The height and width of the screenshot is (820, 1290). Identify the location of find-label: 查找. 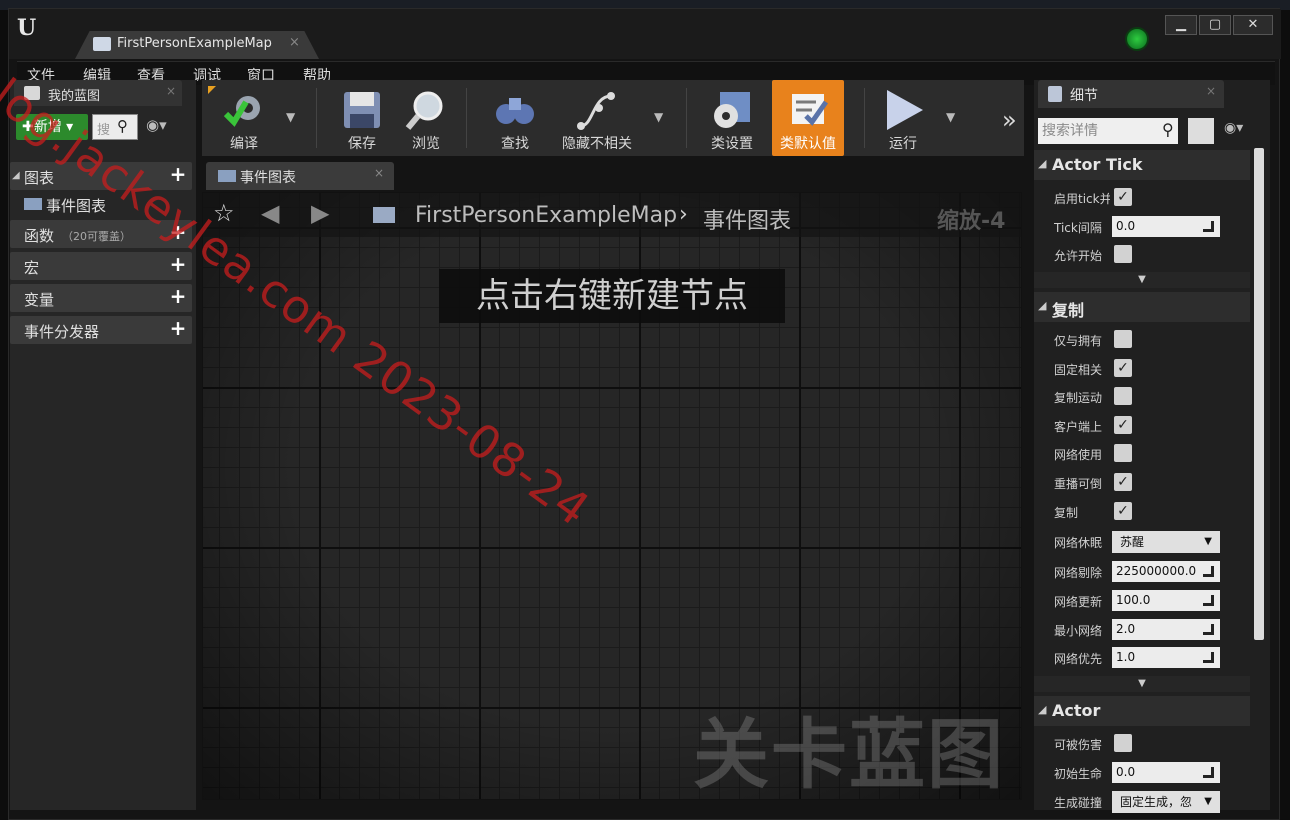
(515, 144).